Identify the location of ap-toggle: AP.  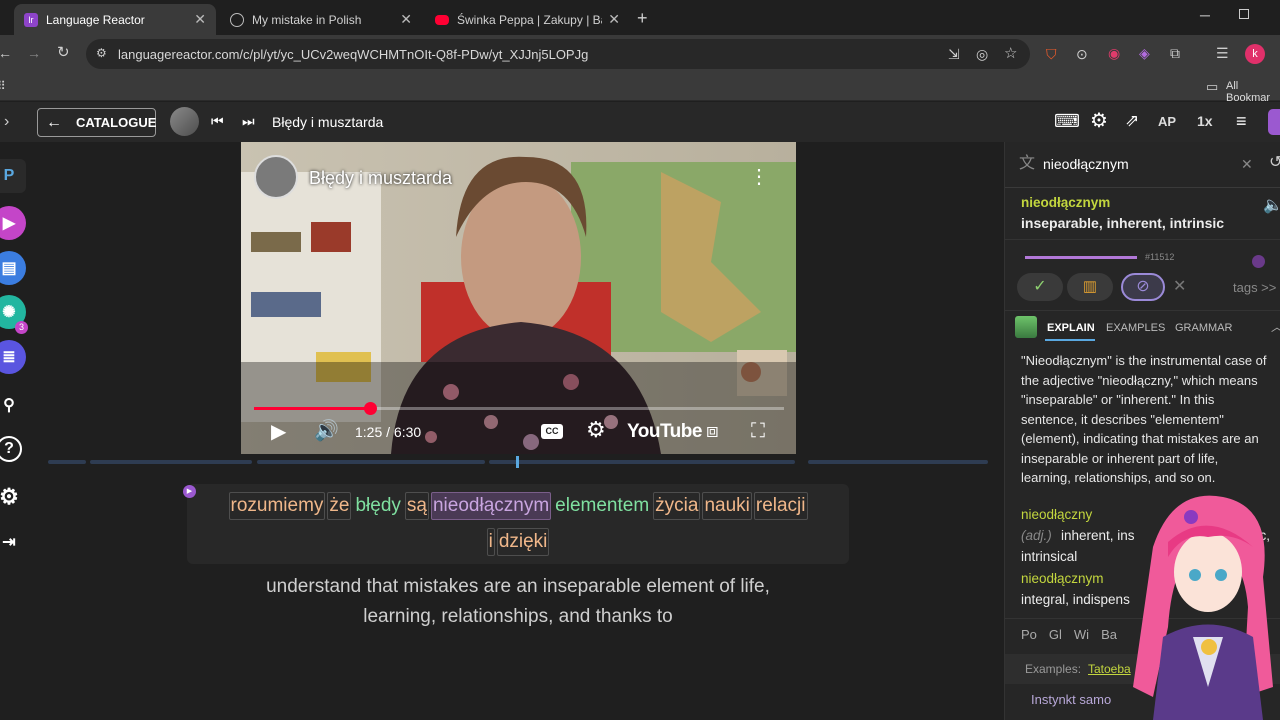
(1167, 121).